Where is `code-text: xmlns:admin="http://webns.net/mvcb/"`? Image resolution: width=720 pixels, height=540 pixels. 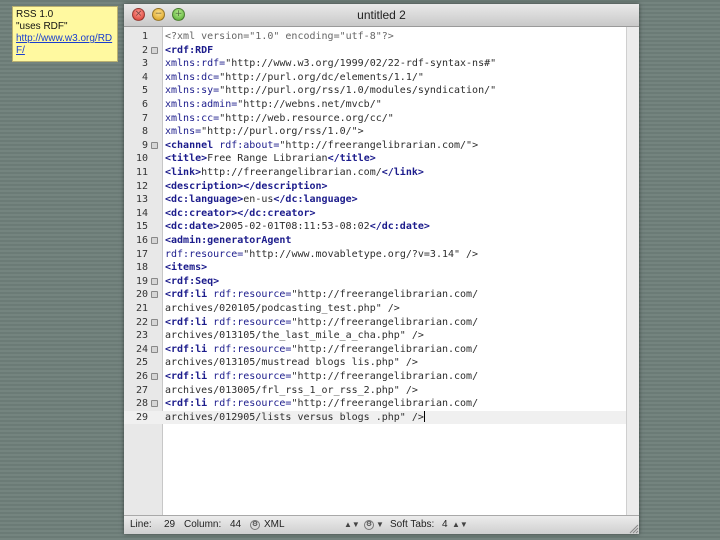
code-text: xmlns:admin="http://webns.net/mvcb/" is located at coordinates (273, 105).